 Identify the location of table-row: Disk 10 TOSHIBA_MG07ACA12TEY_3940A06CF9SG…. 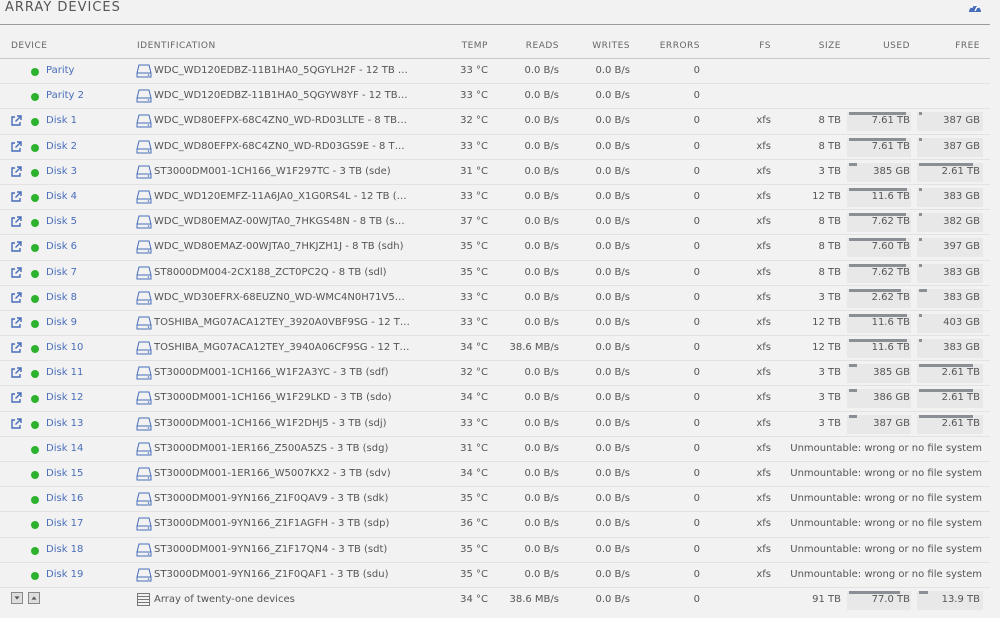
(495, 349).